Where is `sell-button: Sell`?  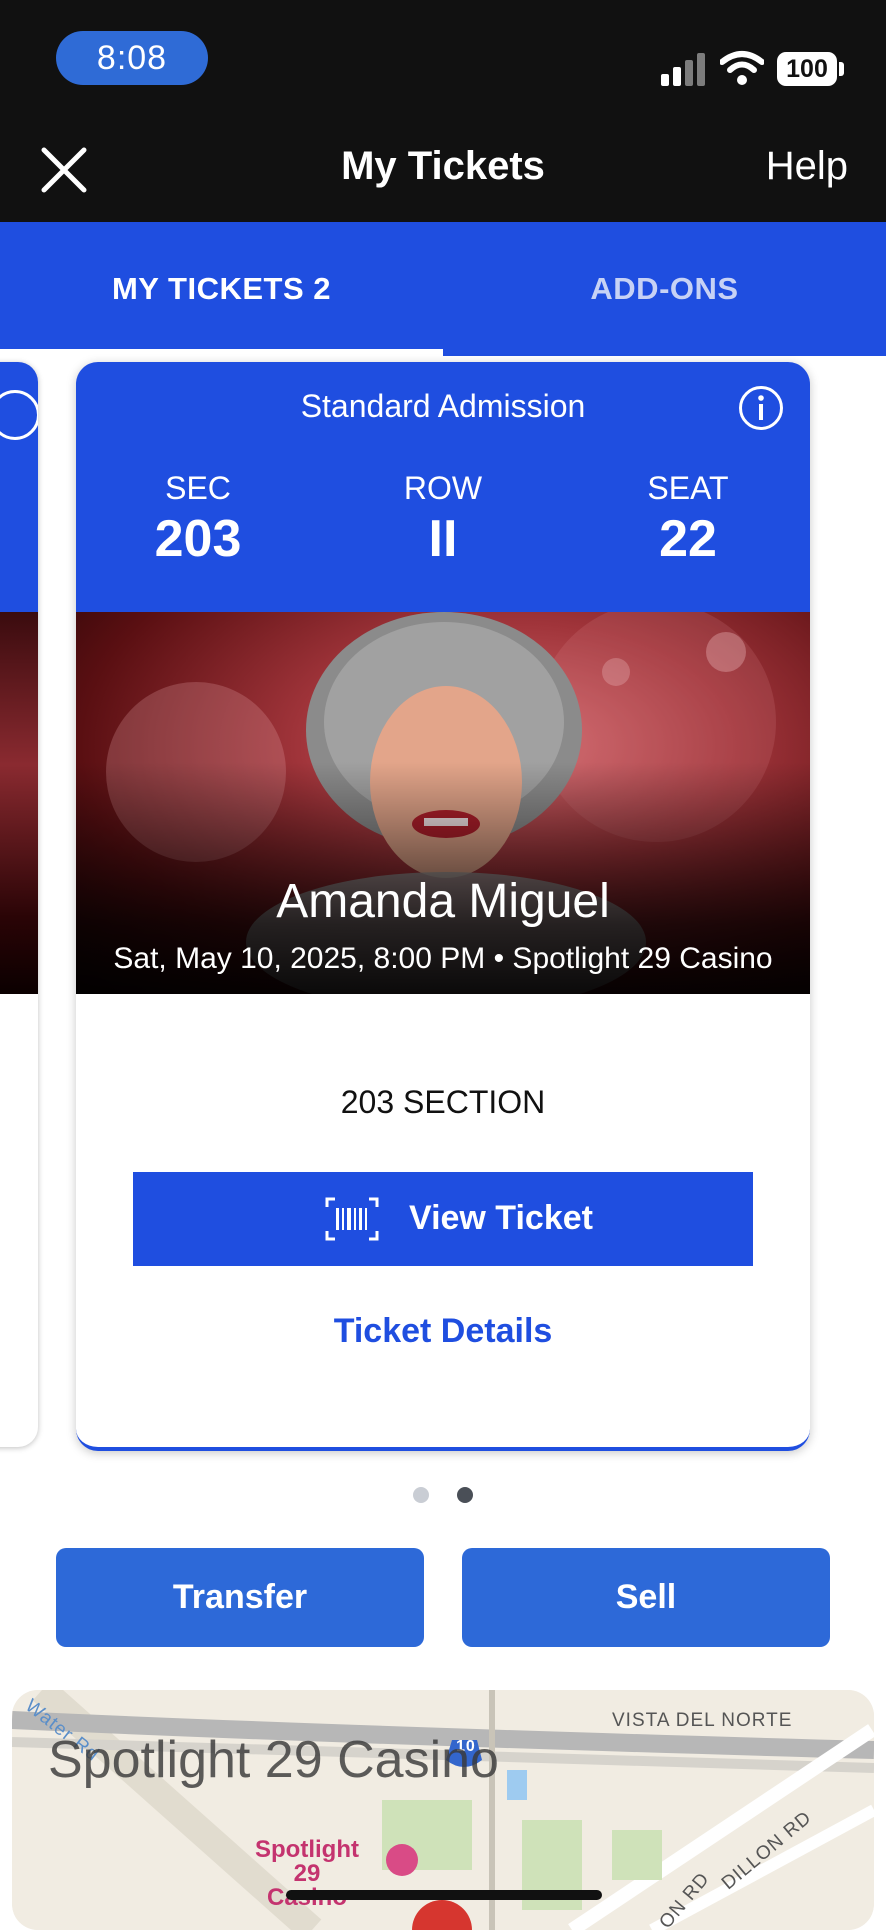
sell-button: Sell is located at coordinates (646, 1597).